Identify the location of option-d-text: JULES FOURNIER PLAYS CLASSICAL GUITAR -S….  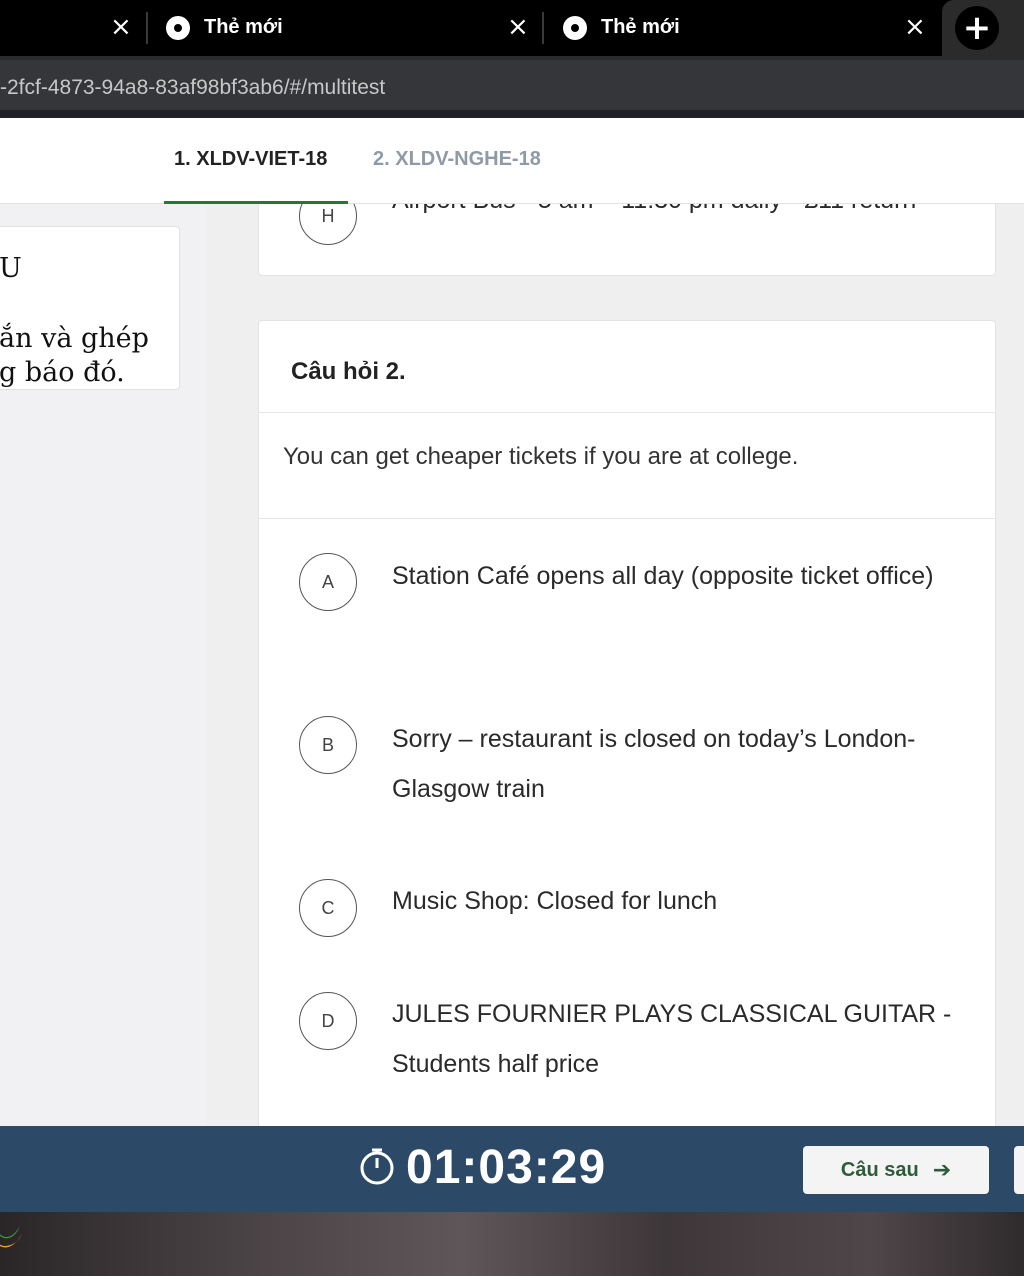
(677, 1039).